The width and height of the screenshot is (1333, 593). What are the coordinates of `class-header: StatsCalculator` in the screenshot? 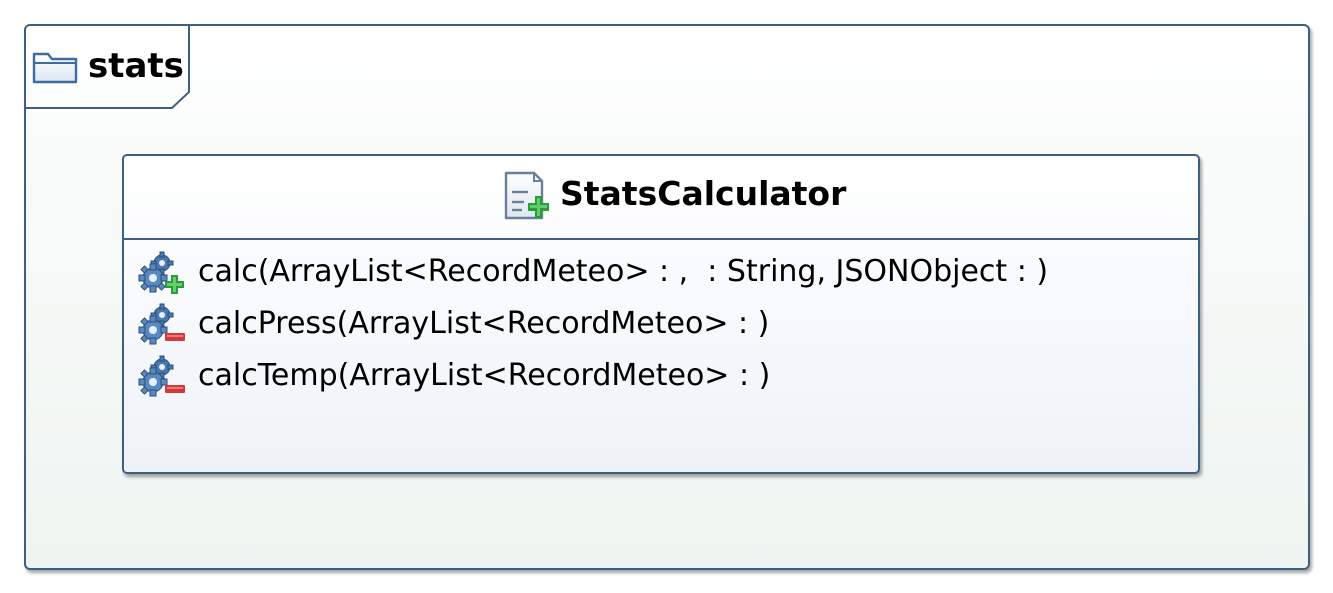 It's located at (661, 198).